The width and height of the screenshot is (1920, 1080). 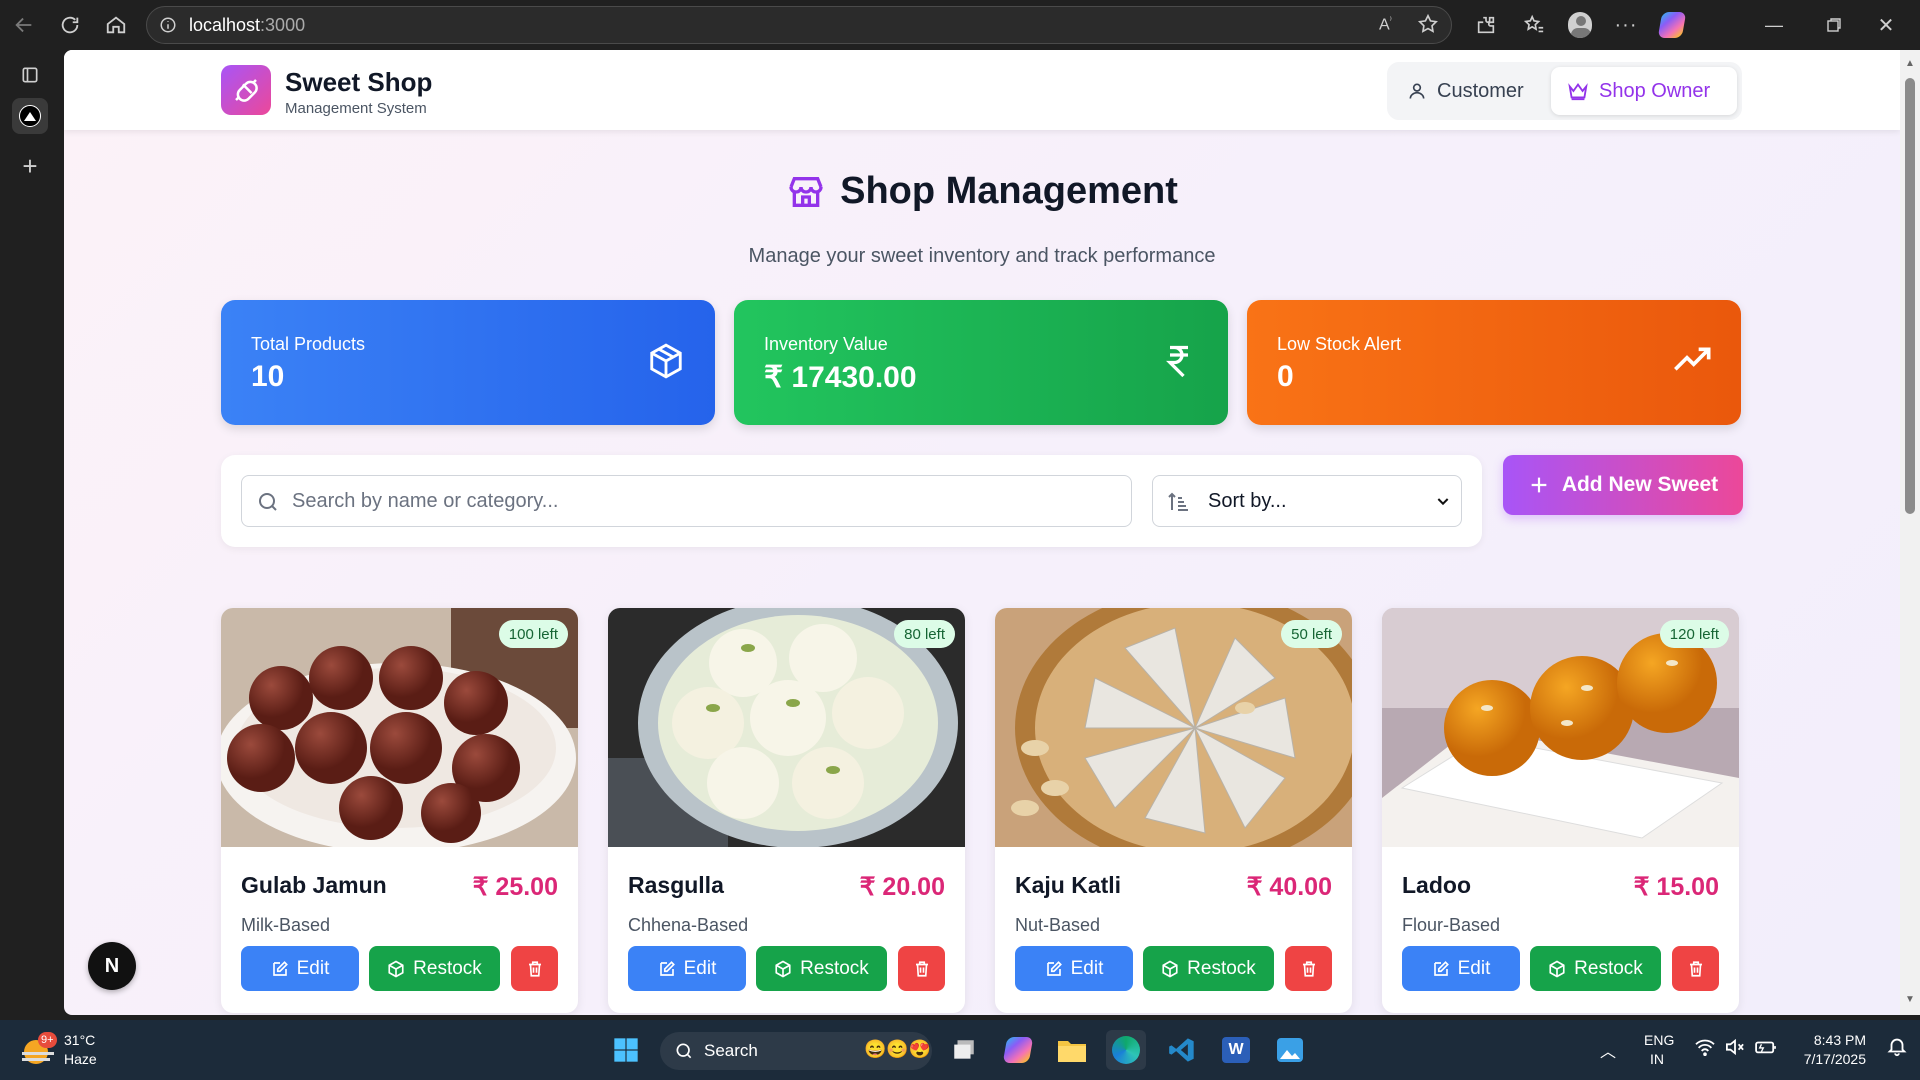 What do you see at coordinates (116, 25) in the screenshot?
I see `home-icon` at bounding box center [116, 25].